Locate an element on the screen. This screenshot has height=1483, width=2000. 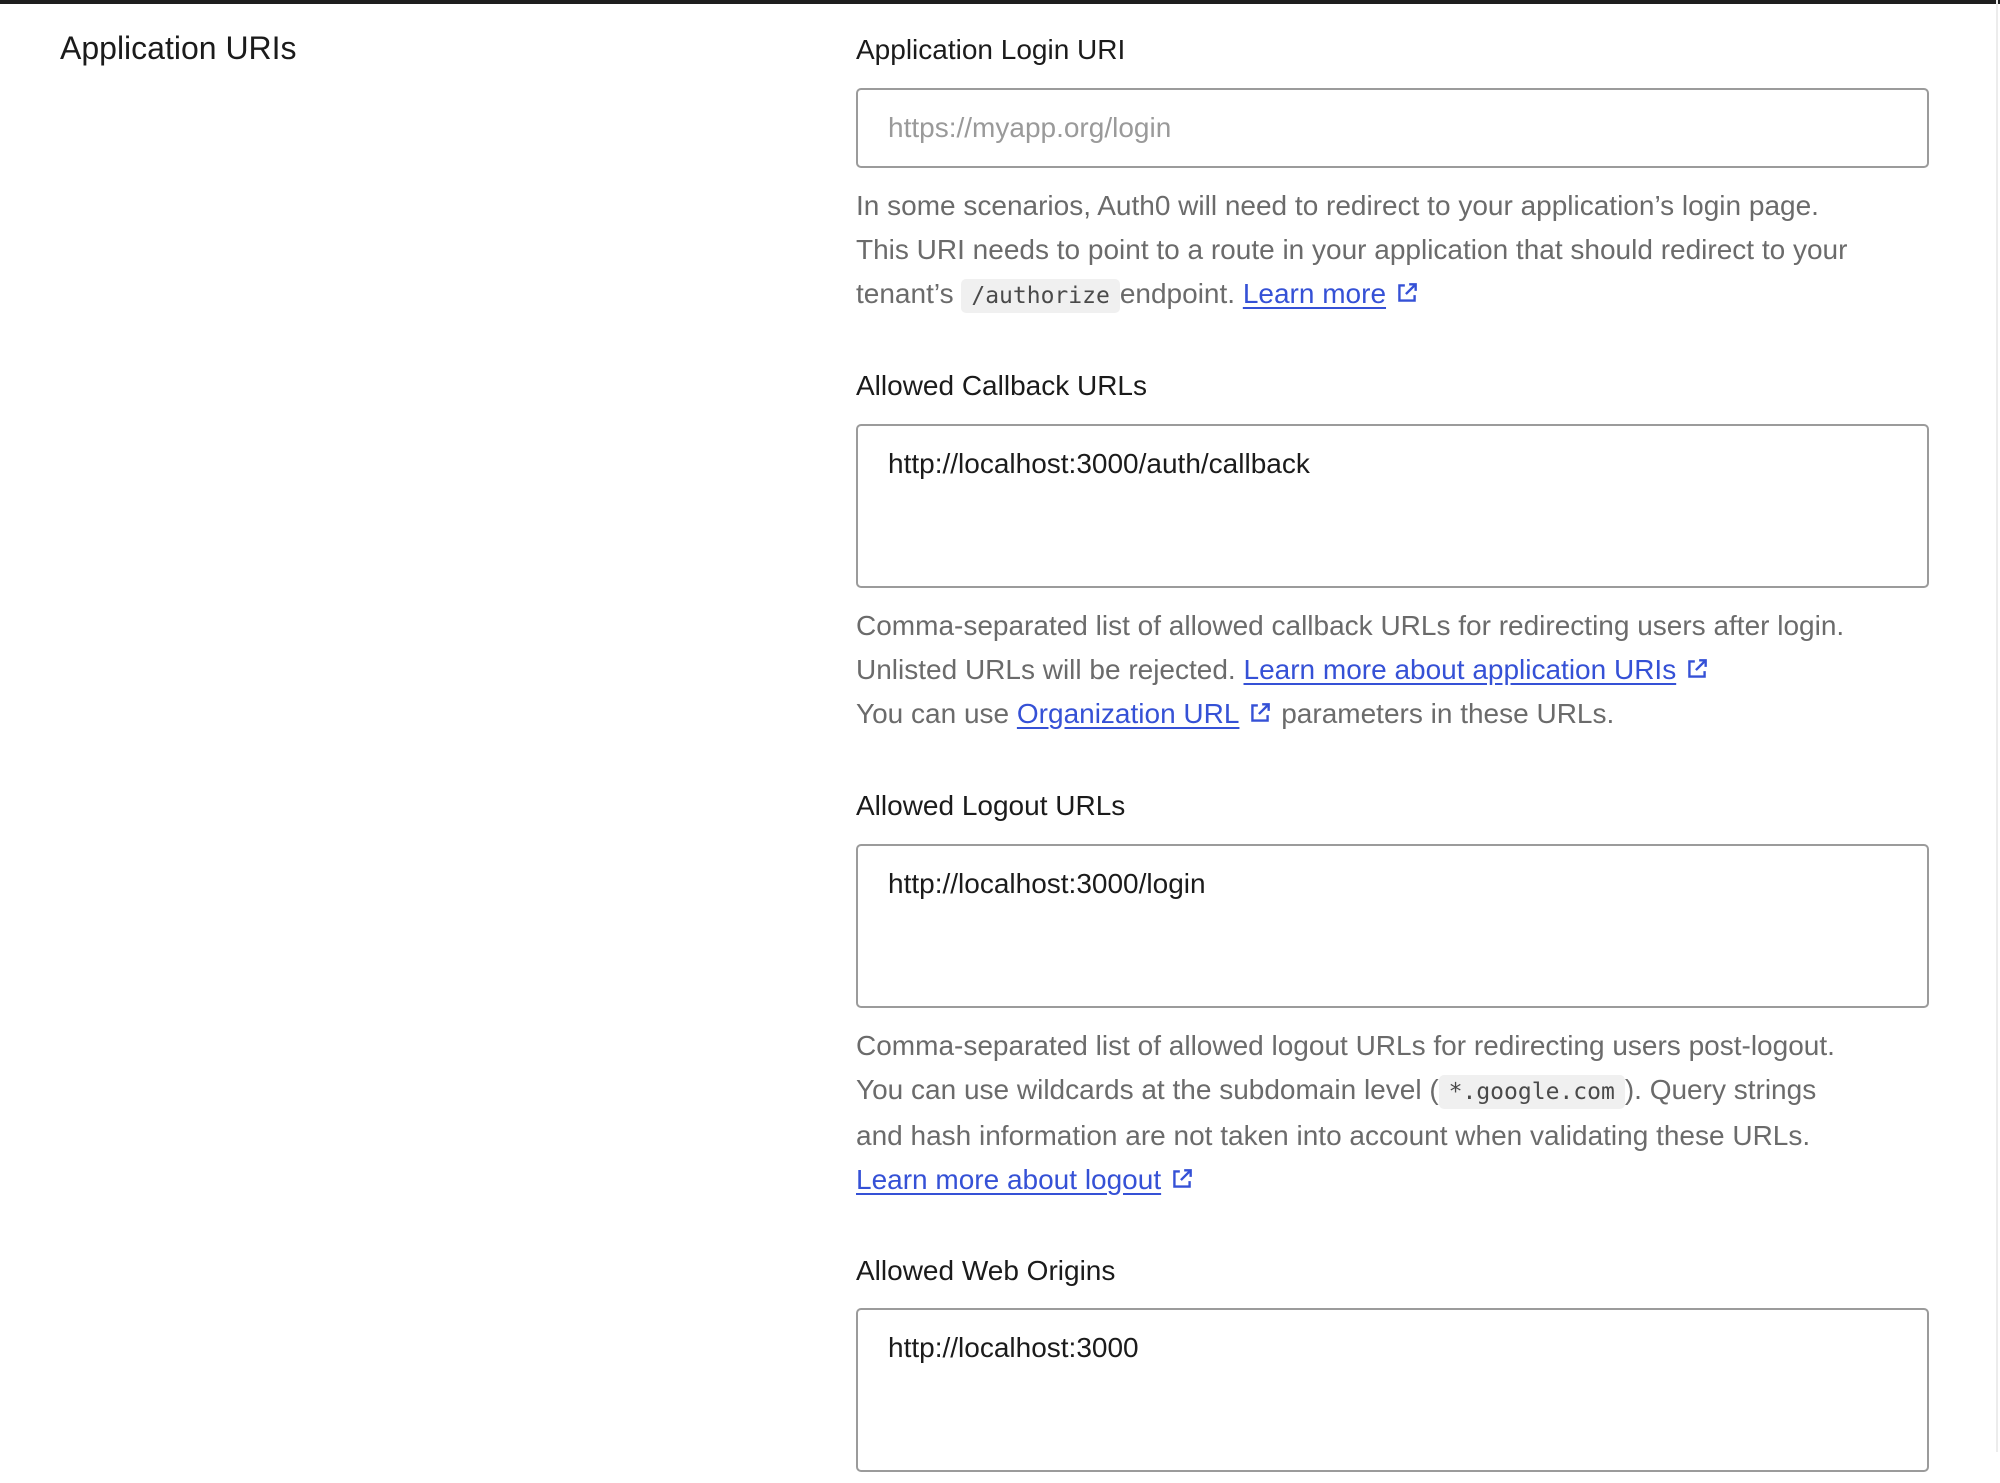
authorize-code: /authorize is located at coordinates (1040, 296).